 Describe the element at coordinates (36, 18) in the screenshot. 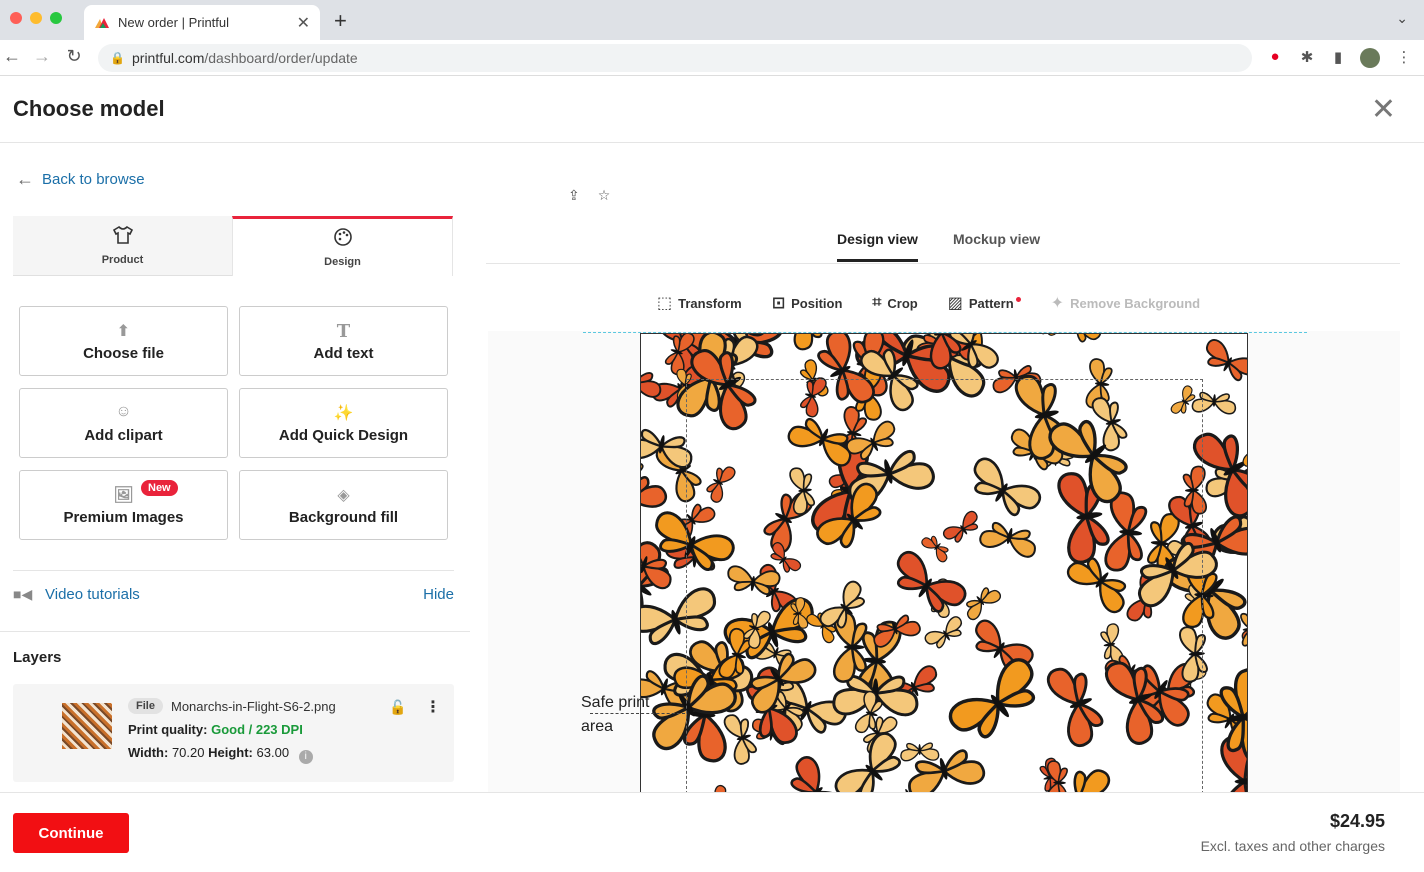

I see `minimize-window-icon` at that location.